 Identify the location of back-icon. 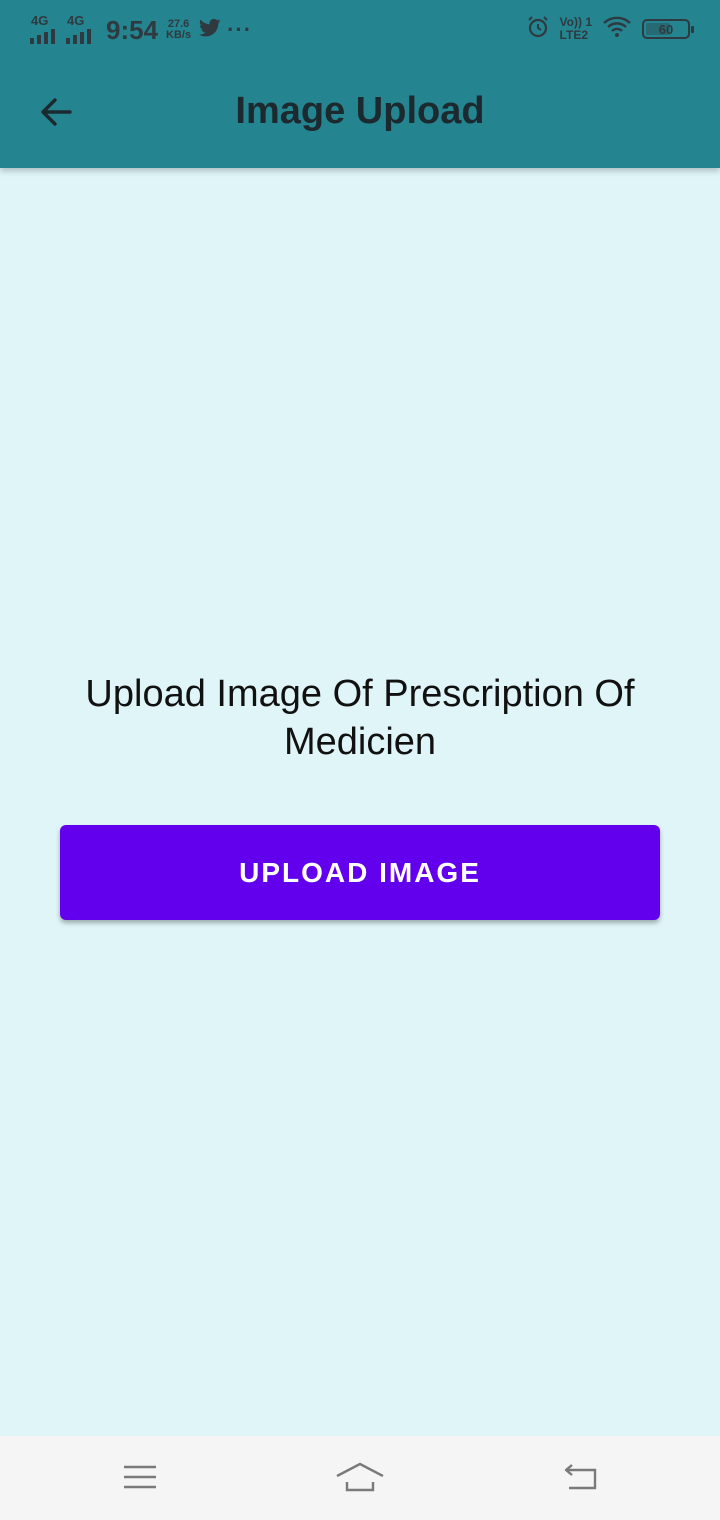
(580, 1479).